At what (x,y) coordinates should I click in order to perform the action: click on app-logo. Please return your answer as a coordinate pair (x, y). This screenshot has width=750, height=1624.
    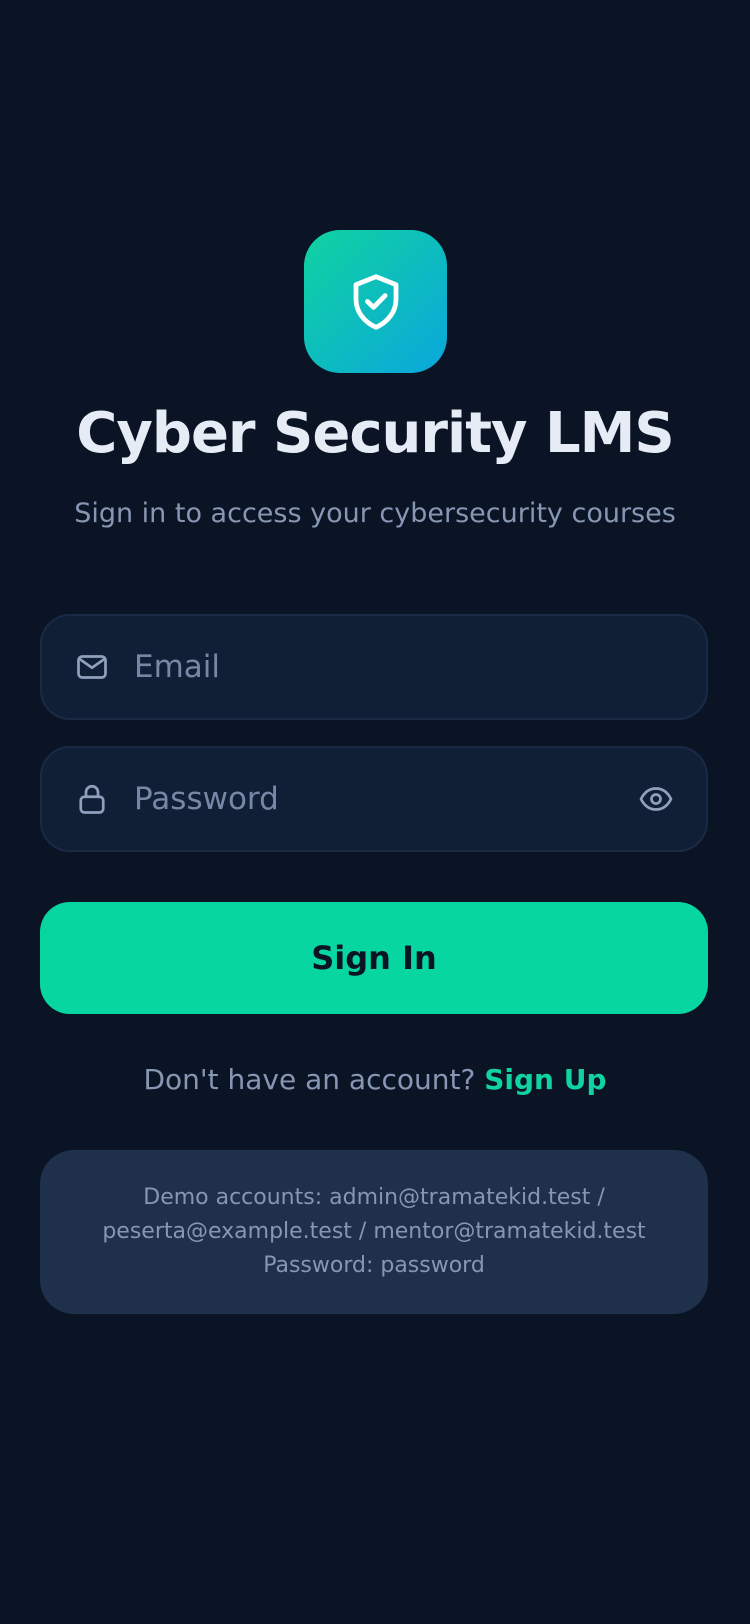
    Looking at the image, I should click on (375, 301).